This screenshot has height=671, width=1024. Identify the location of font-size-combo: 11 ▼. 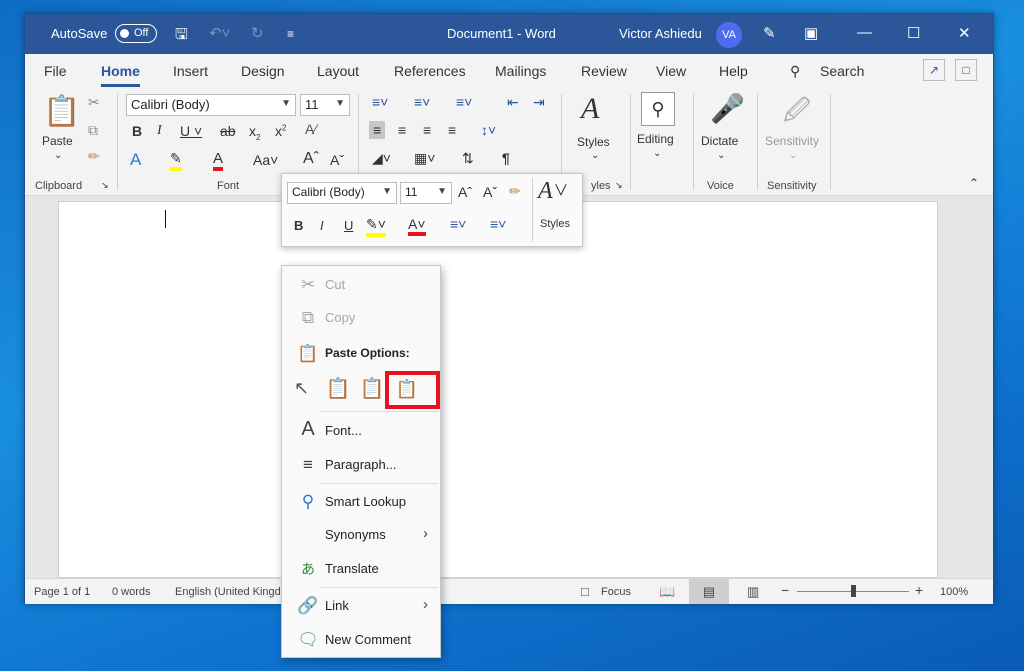
(325, 105).